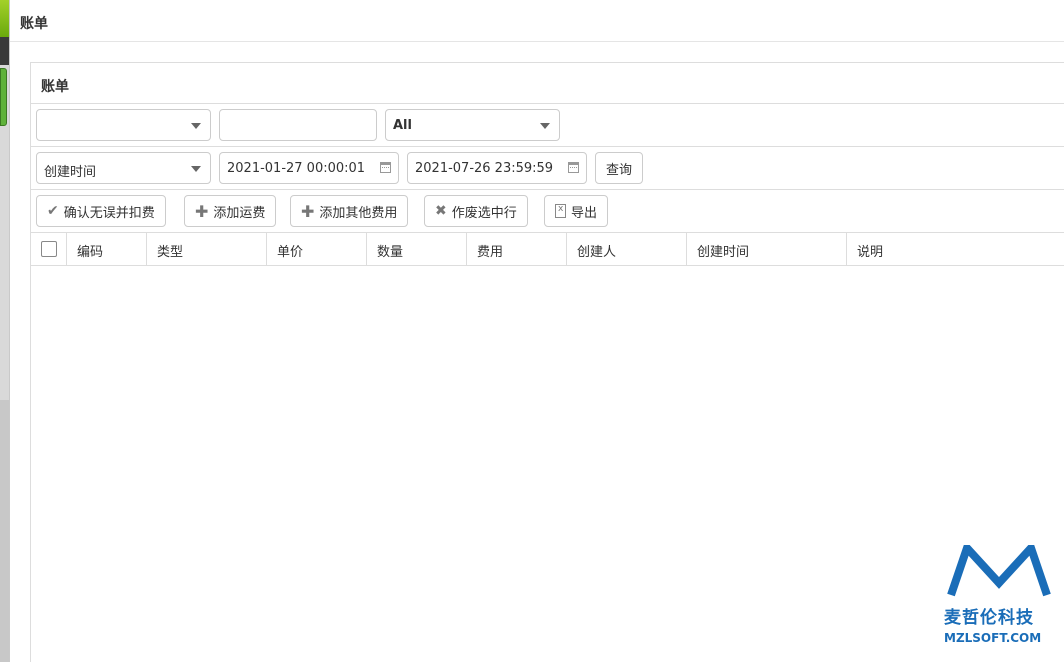 This screenshot has width=1064, height=662. Describe the element at coordinates (4, 51) in the screenshot. I see `background-nav-bar` at that location.